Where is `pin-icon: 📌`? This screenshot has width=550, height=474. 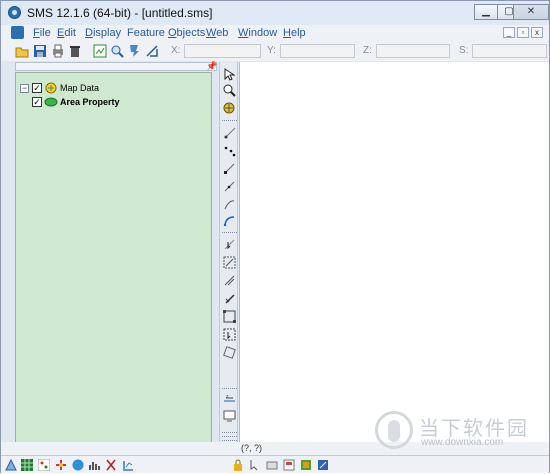
pin-icon: 📌 is located at coordinates (211, 66).